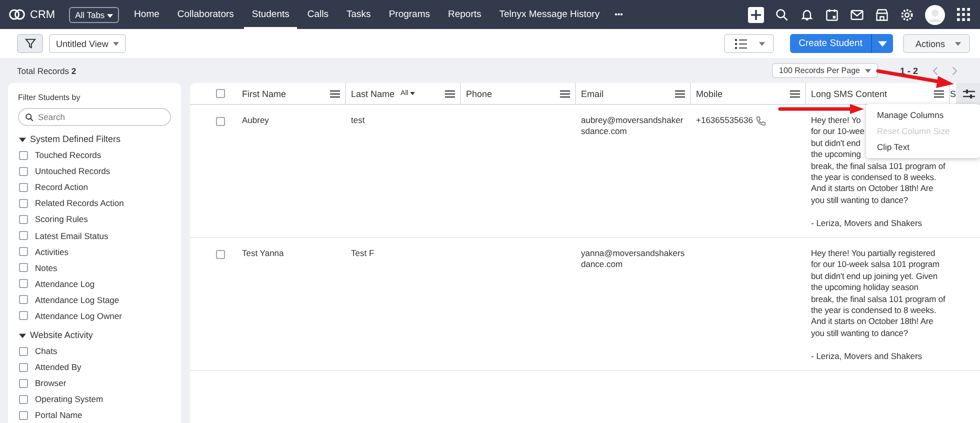  What do you see at coordinates (94, 139) in the screenshot?
I see `filter-group-header: System Defined Filters` at bounding box center [94, 139].